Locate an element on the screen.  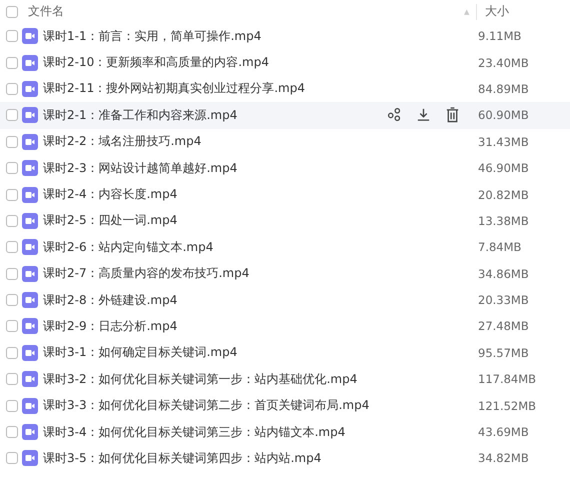
file-size: 27.48MB is located at coordinates (504, 326).